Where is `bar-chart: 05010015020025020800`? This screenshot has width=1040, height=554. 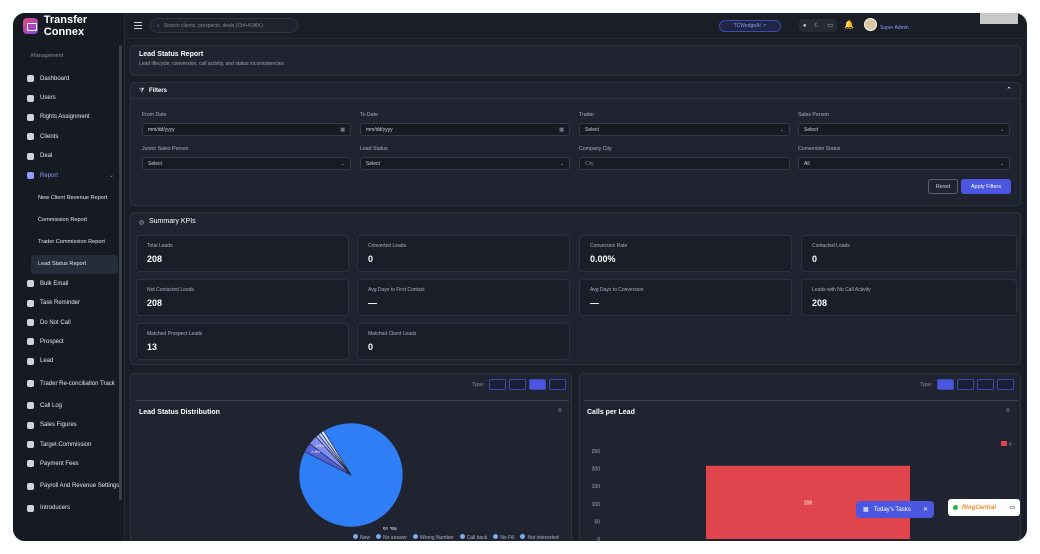 bar-chart: 05010015020025020800 is located at coordinates (802, 491).